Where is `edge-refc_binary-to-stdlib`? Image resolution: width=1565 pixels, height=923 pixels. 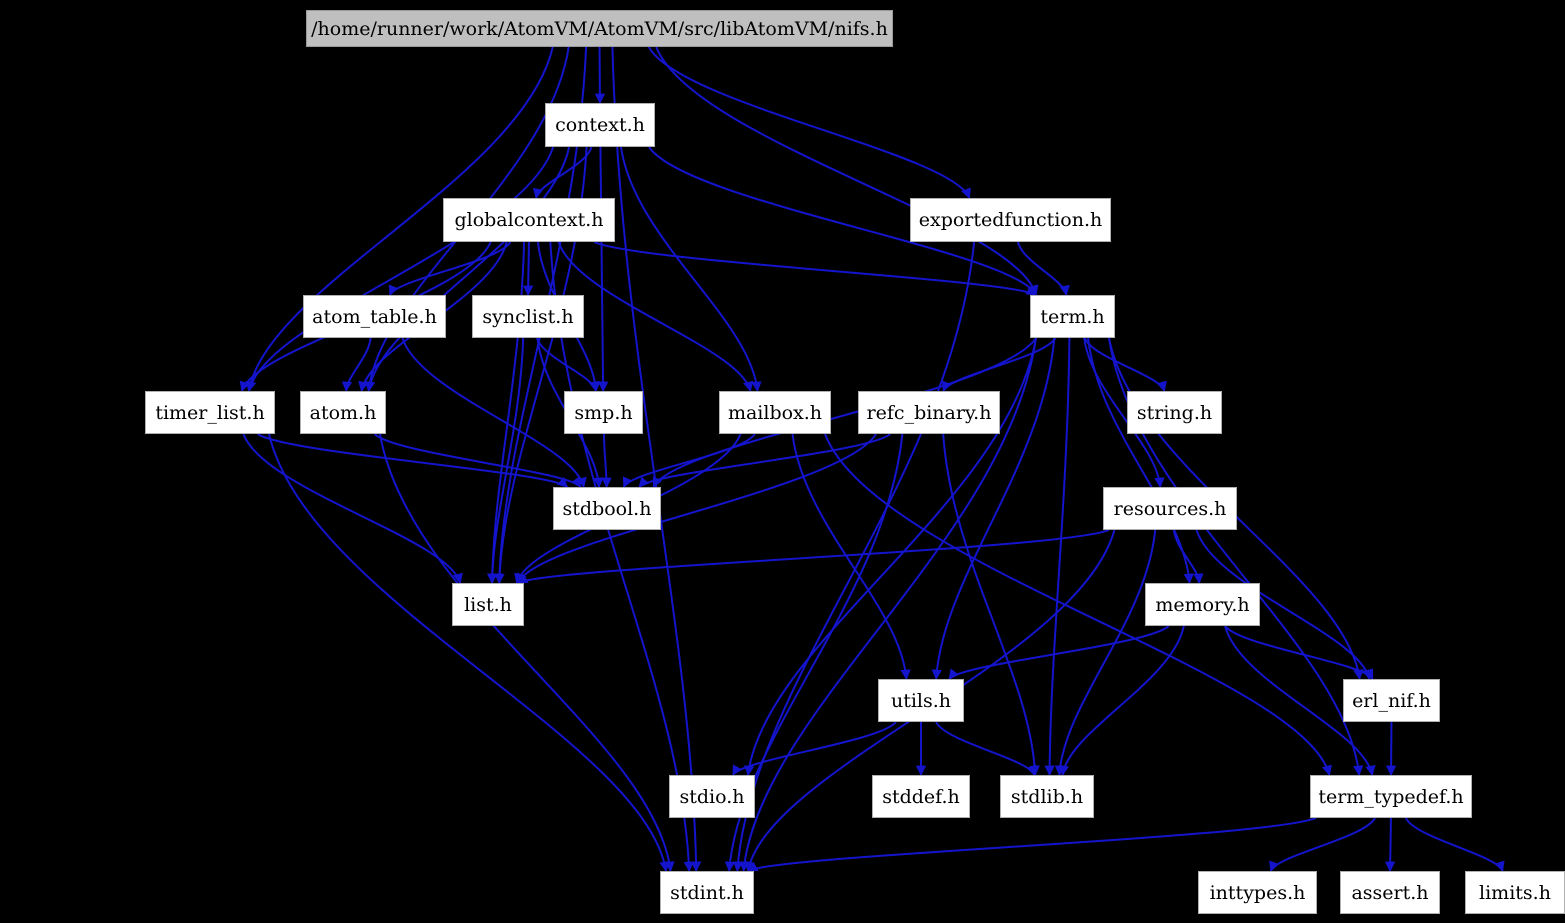 edge-refc_binary-to-stdlib is located at coordinates (991, 605).